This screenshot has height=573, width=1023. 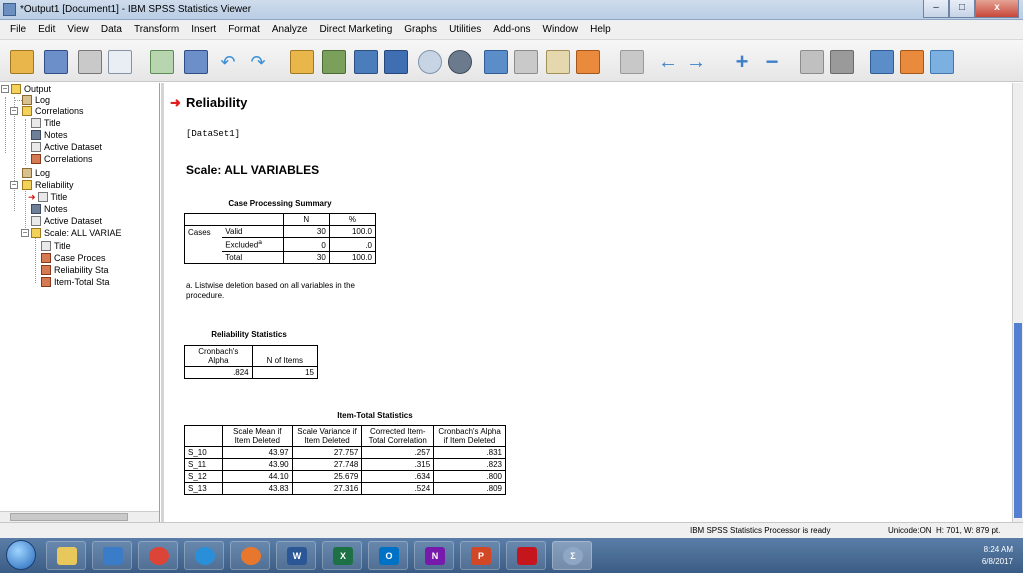 What do you see at coordinates (22, 62) in the screenshot?
I see `open-folder-icon` at bounding box center [22, 62].